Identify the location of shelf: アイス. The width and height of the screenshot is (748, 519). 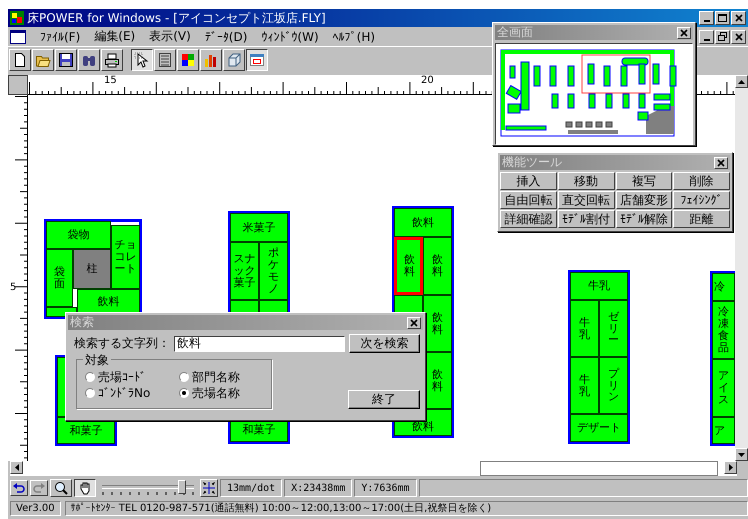
(723, 388).